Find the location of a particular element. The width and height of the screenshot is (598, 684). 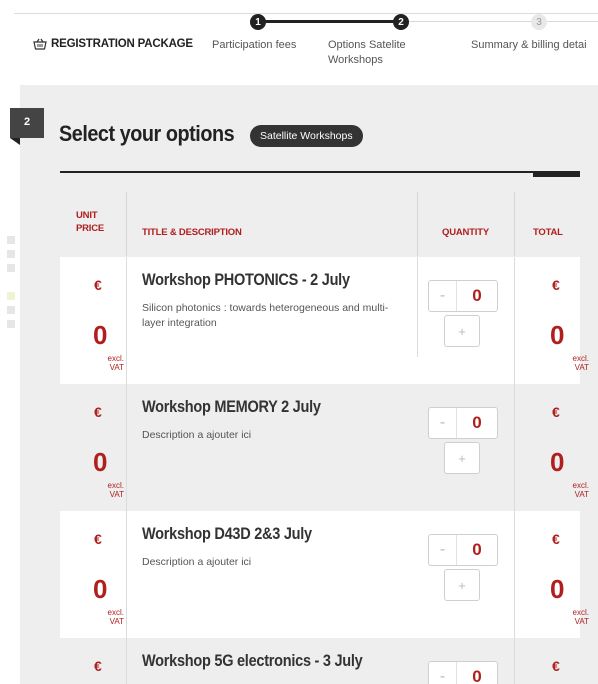

step-1-label: Participation fees is located at coordinates (254, 45).